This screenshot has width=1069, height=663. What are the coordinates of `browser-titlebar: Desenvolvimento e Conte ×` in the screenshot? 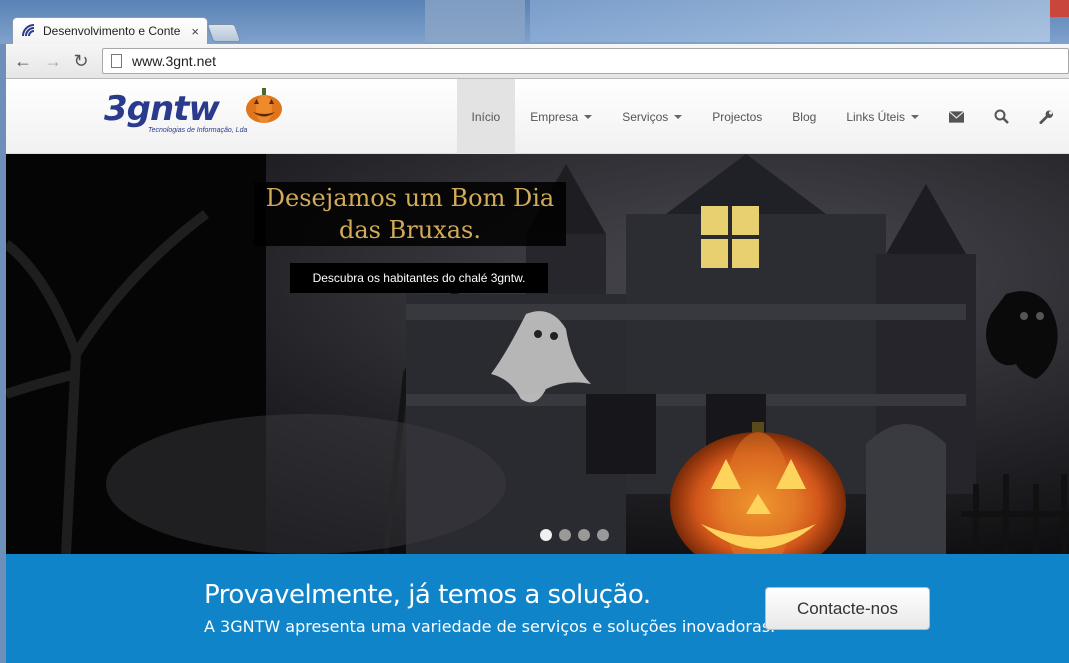 It's located at (534, 22).